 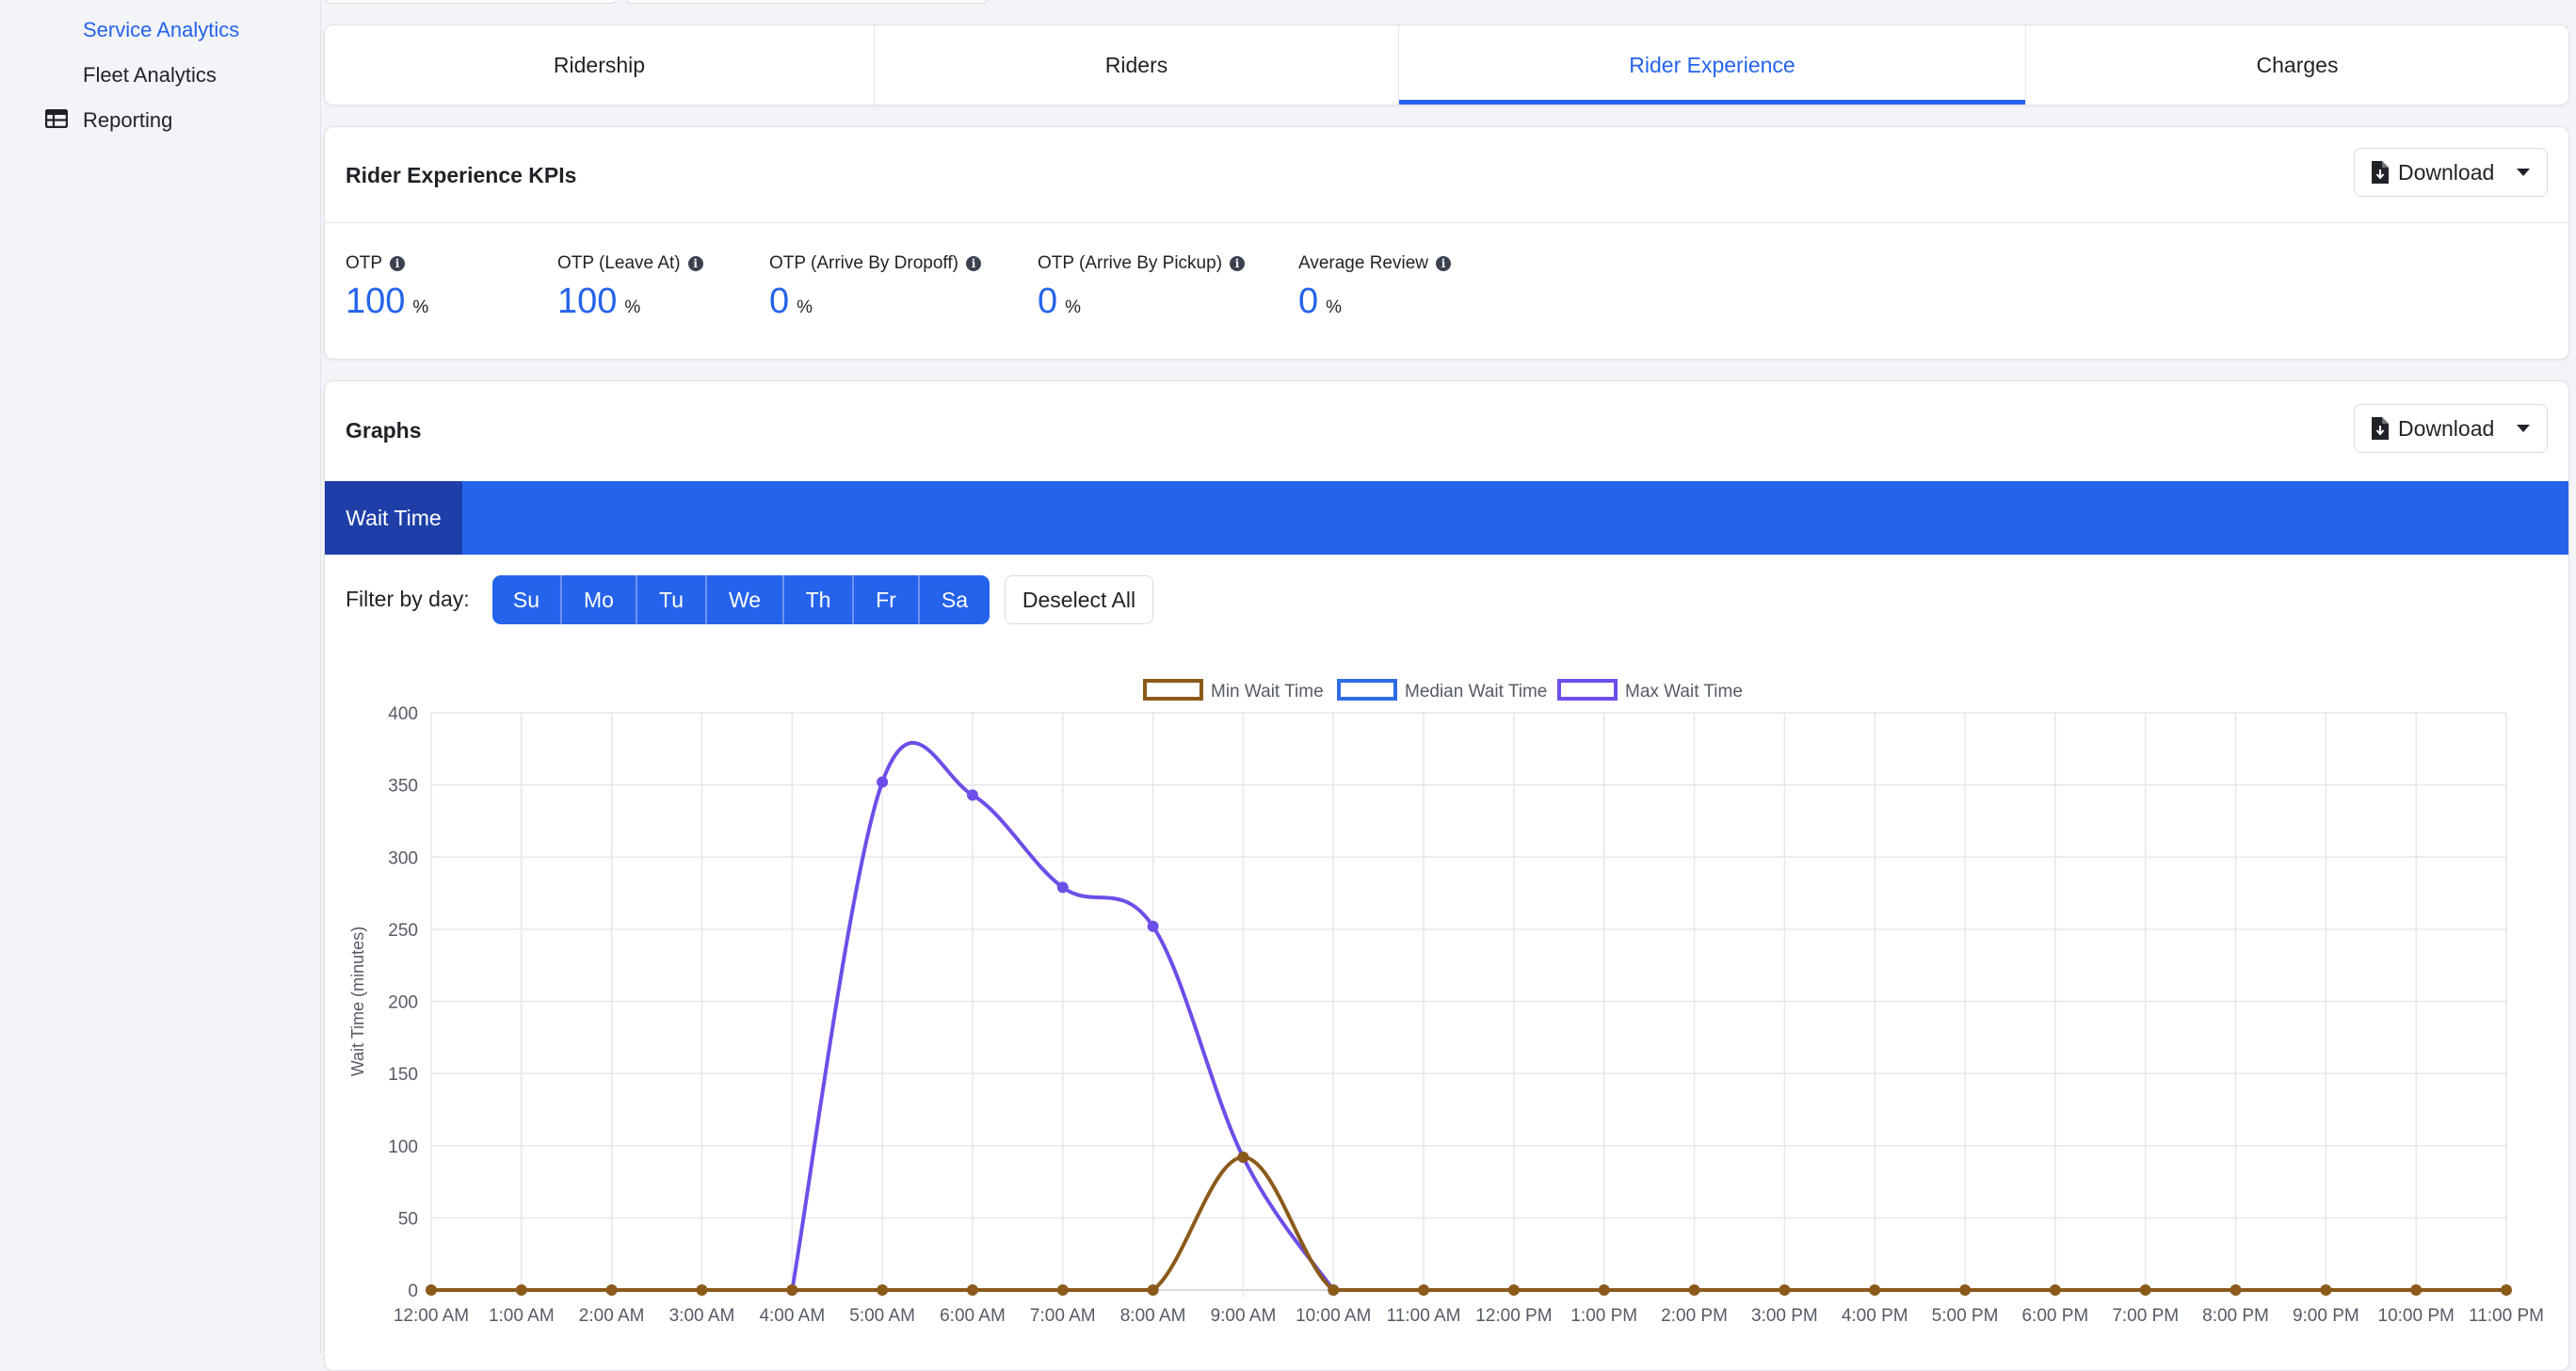 I want to click on x-tick-label: 7:00 PM, so click(x=2145, y=1316).